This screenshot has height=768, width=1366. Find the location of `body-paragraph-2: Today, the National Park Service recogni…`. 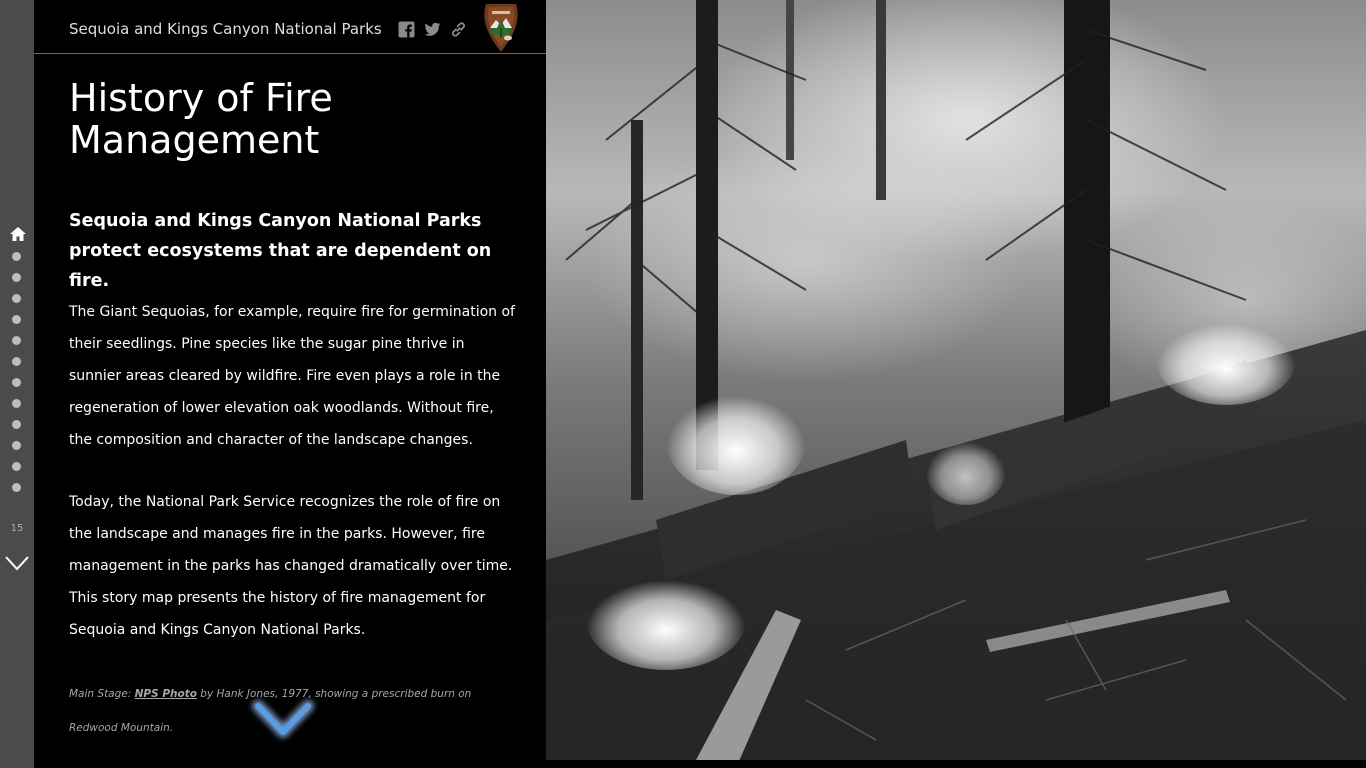

body-paragraph-2: Today, the National Park Service recogni… is located at coordinates (291, 566).